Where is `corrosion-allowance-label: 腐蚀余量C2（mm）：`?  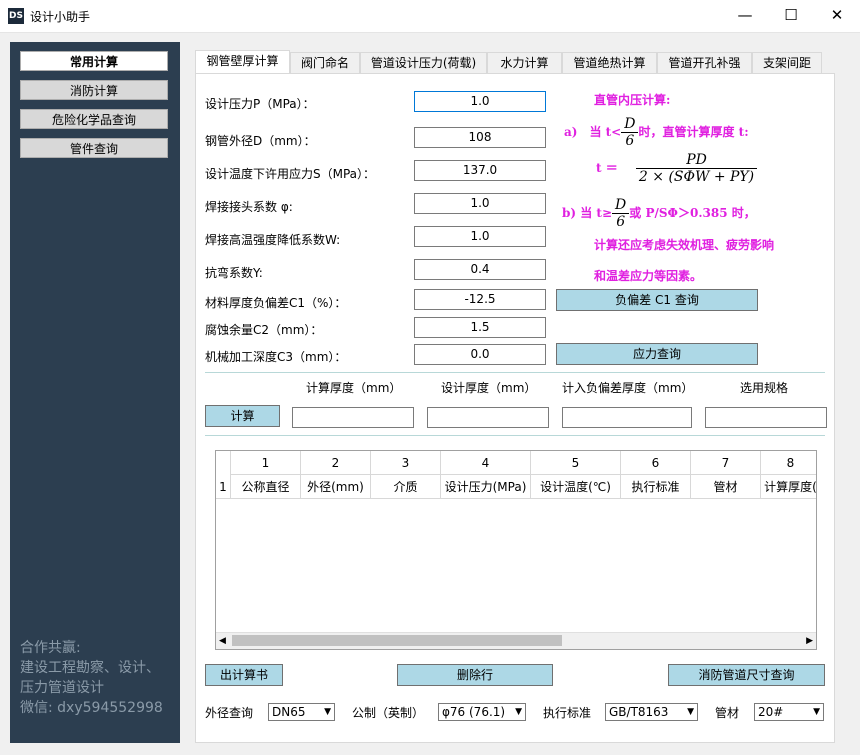 corrosion-allowance-label: 腐蚀余量C2（mm）： is located at coordinates (264, 330).